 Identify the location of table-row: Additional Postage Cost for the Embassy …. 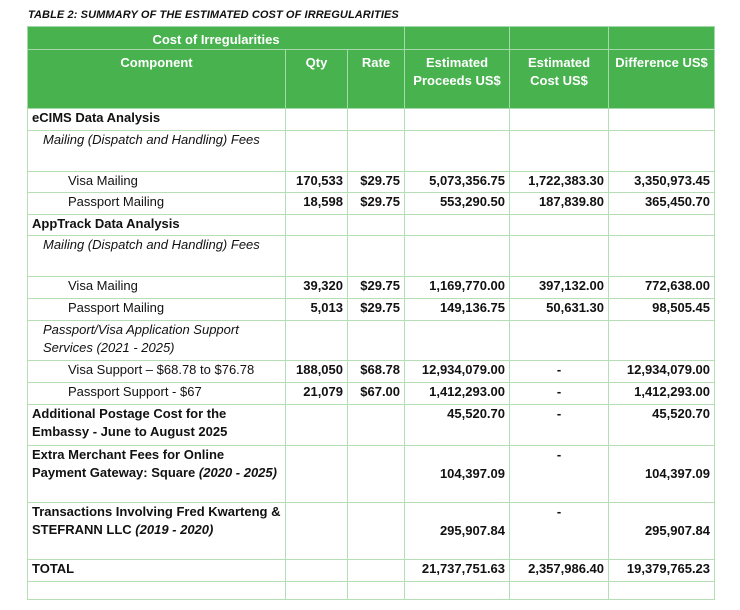
(371, 425).